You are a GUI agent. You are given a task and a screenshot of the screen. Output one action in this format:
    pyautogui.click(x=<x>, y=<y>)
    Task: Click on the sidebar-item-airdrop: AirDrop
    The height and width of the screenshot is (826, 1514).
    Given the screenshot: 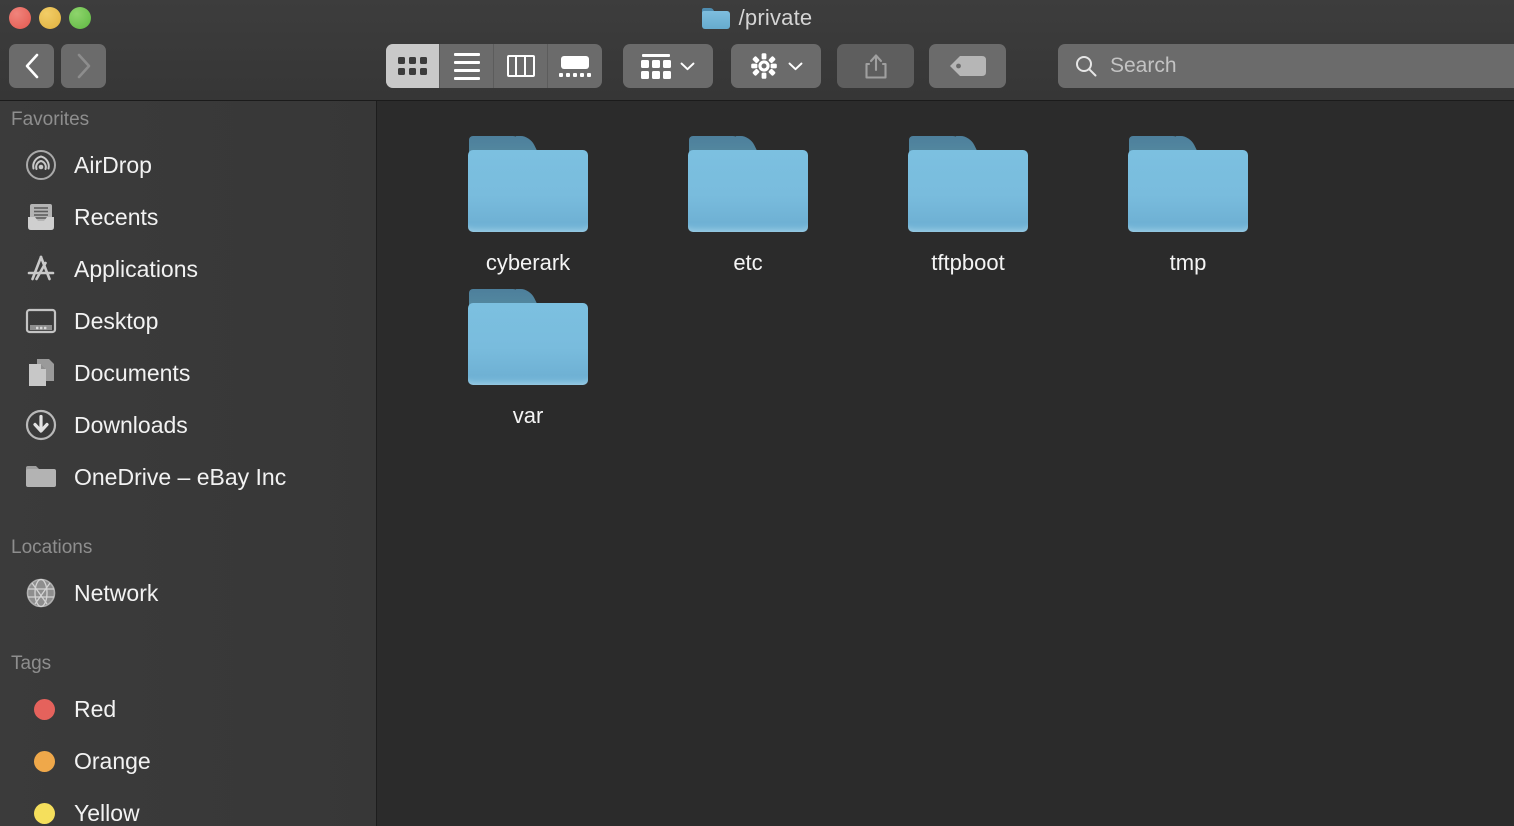 What is the action you would take?
    pyautogui.click(x=188, y=165)
    